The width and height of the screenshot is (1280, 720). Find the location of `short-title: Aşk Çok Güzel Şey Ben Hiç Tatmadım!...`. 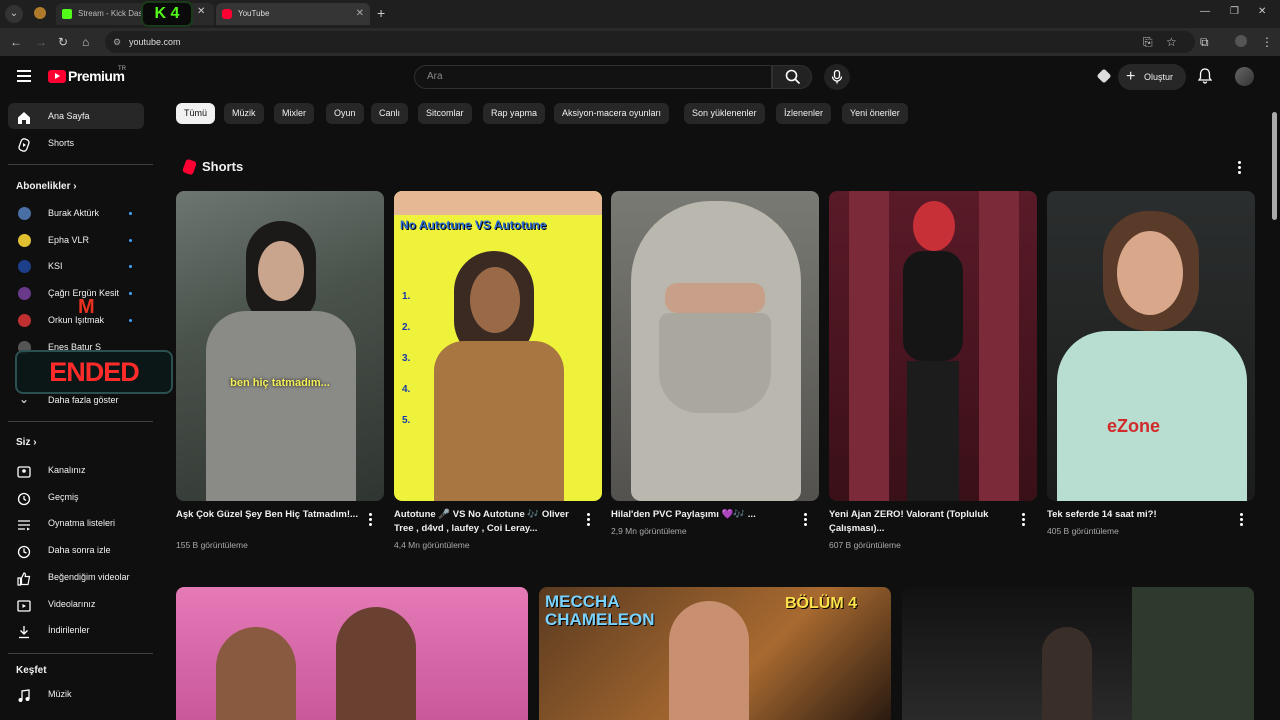

short-title: Aşk Çok Güzel Şey Ben Hiç Tatmadım!... is located at coordinates (268, 515).